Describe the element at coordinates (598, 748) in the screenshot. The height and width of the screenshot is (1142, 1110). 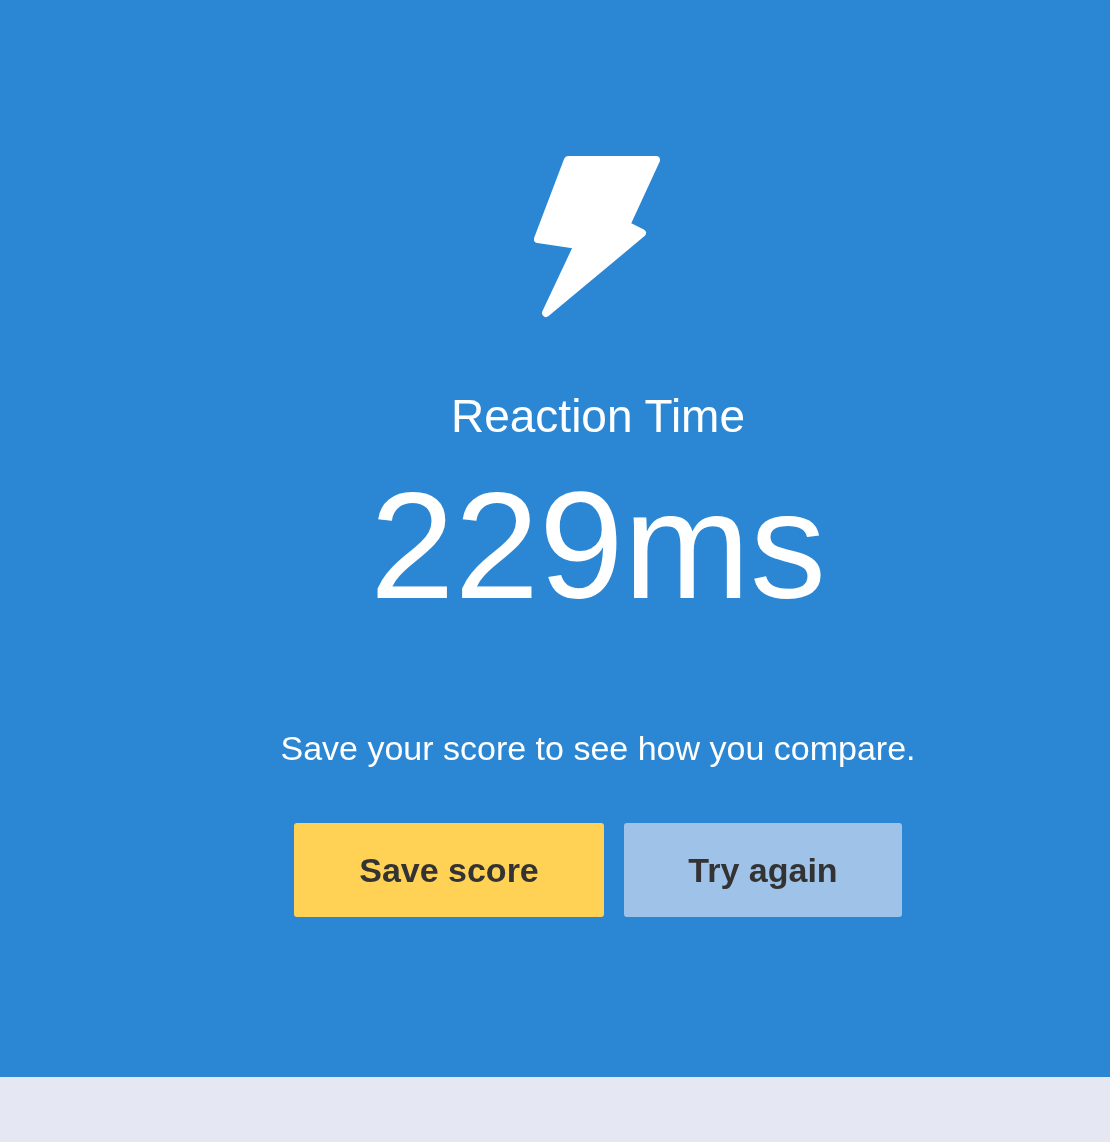
I see `message-text: Save your score to see how you compare.` at that location.